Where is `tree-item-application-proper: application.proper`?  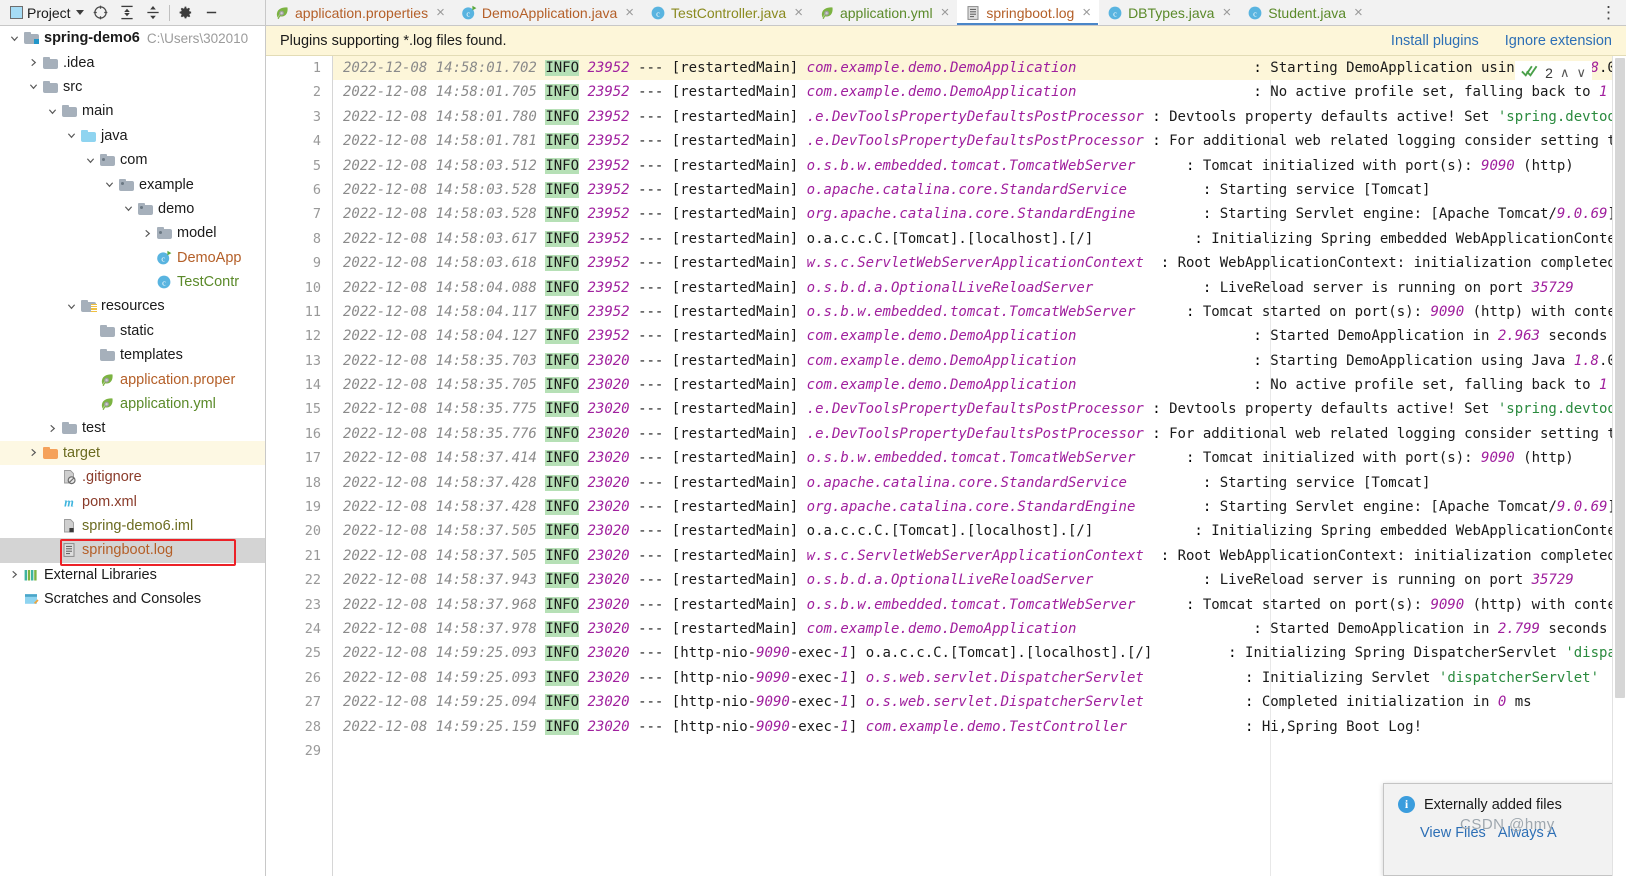 tree-item-application-proper: application.proper is located at coordinates (132, 379).